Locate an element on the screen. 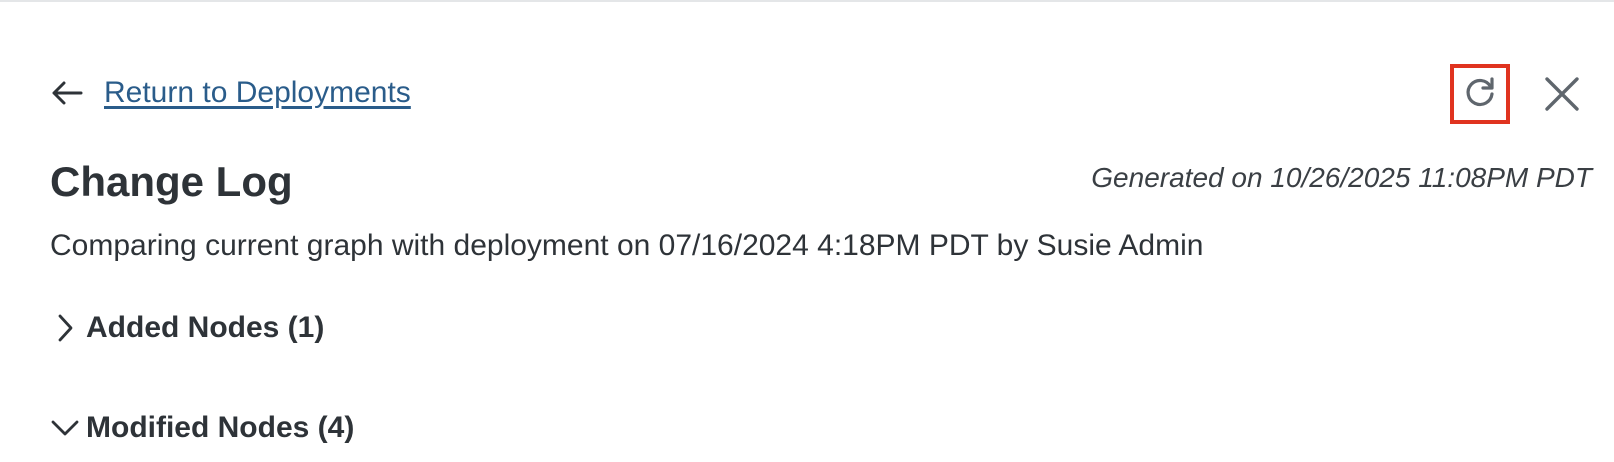 Image resolution: width=1614 pixels, height=462 pixels. page-title: Change Log is located at coordinates (171, 181).